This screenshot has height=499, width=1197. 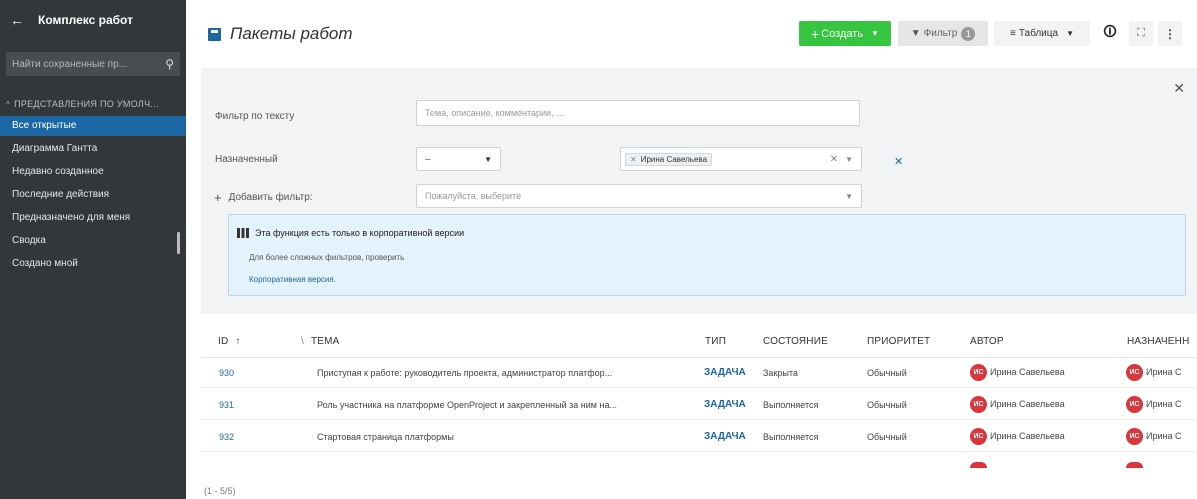 I want to click on sidebar-item-summary: Сводка, so click(x=93, y=241).